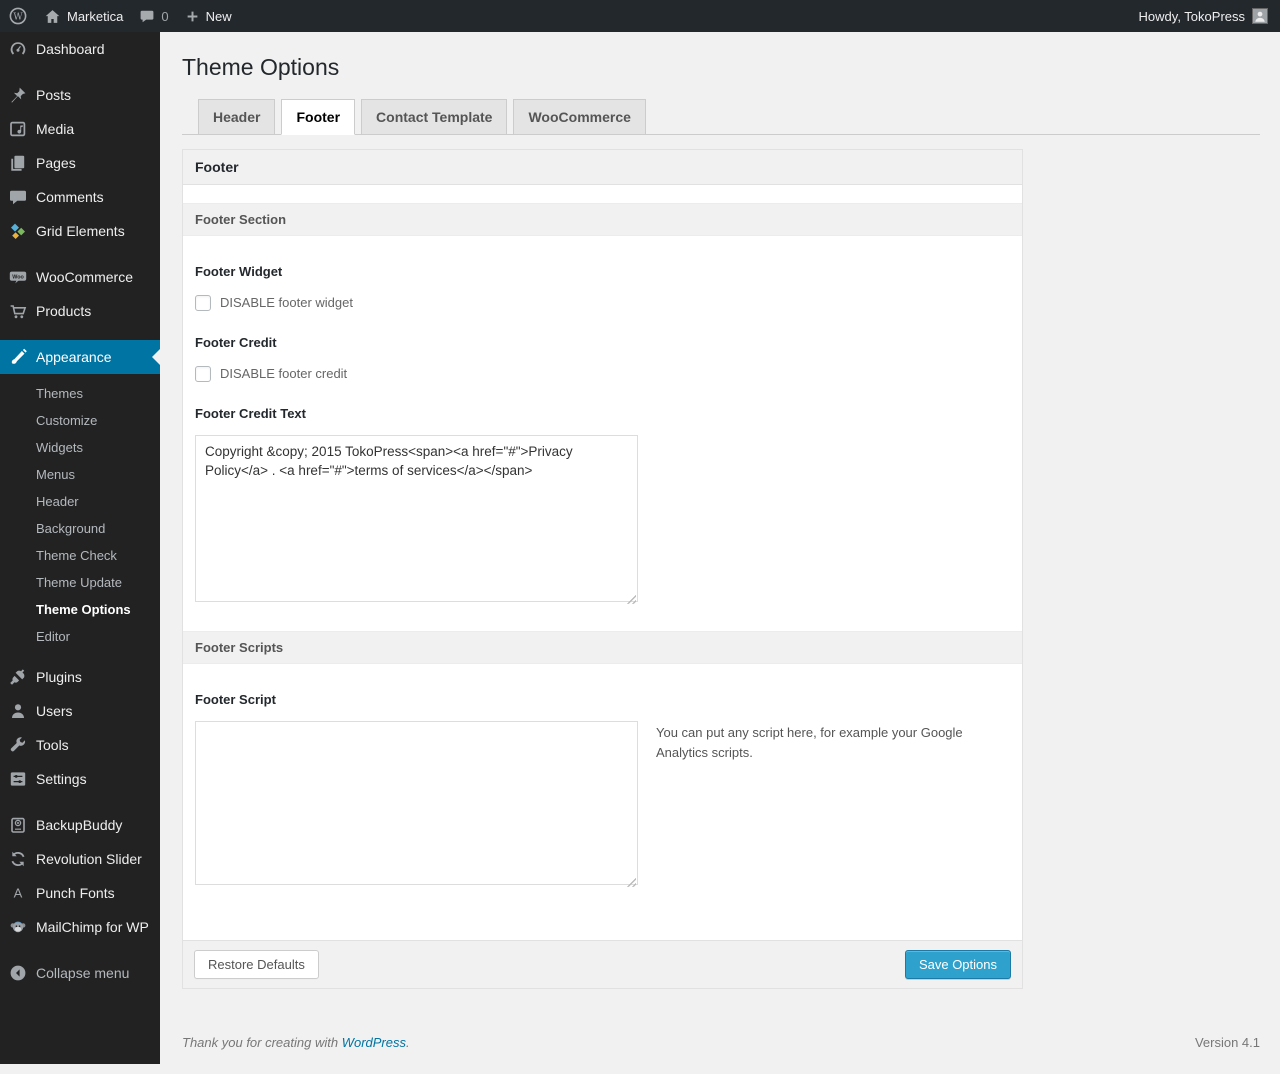 The image size is (1280, 1074). I want to click on sidebar-item-label: Tools, so click(52, 745).